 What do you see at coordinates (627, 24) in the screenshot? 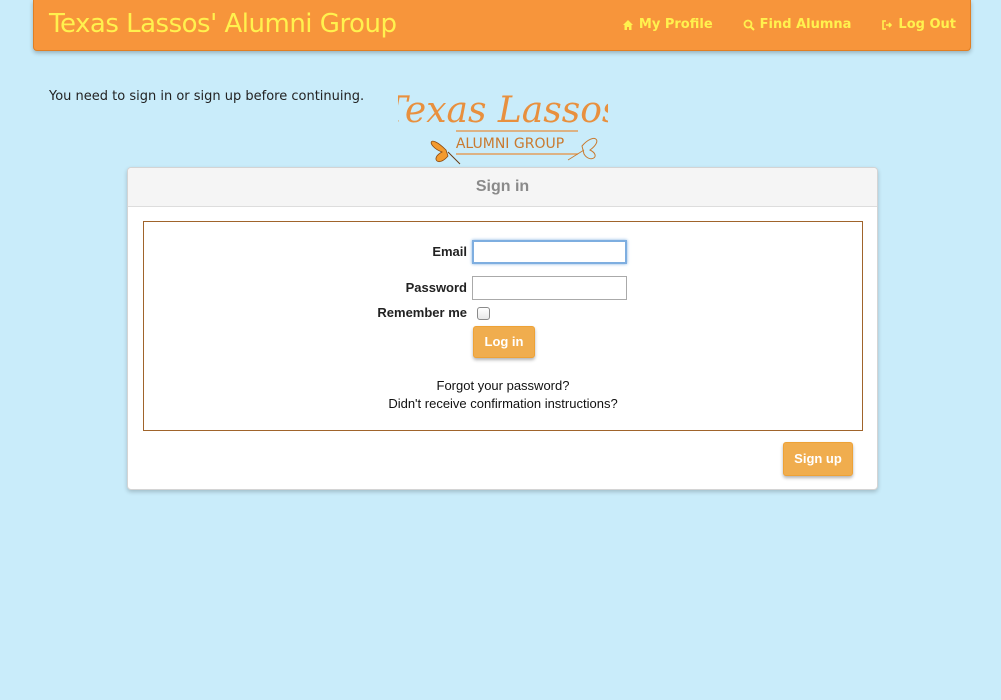
I see `home-icon` at bounding box center [627, 24].